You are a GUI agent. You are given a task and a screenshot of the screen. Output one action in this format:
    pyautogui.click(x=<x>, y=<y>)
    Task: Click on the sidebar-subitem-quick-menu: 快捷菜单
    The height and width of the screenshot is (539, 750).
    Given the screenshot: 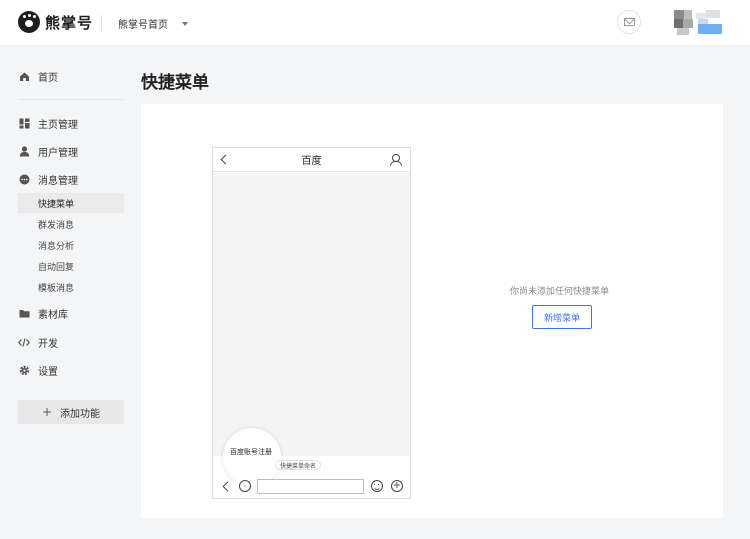 What is the action you would take?
    pyautogui.click(x=71, y=203)
    